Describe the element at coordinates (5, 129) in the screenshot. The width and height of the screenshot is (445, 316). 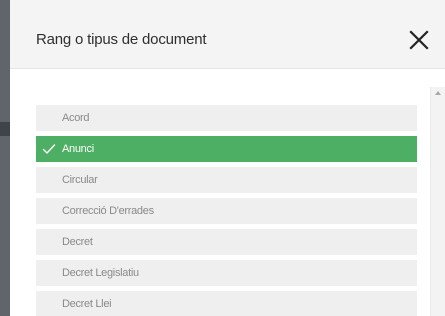
I see `background-page-notch` at that location.